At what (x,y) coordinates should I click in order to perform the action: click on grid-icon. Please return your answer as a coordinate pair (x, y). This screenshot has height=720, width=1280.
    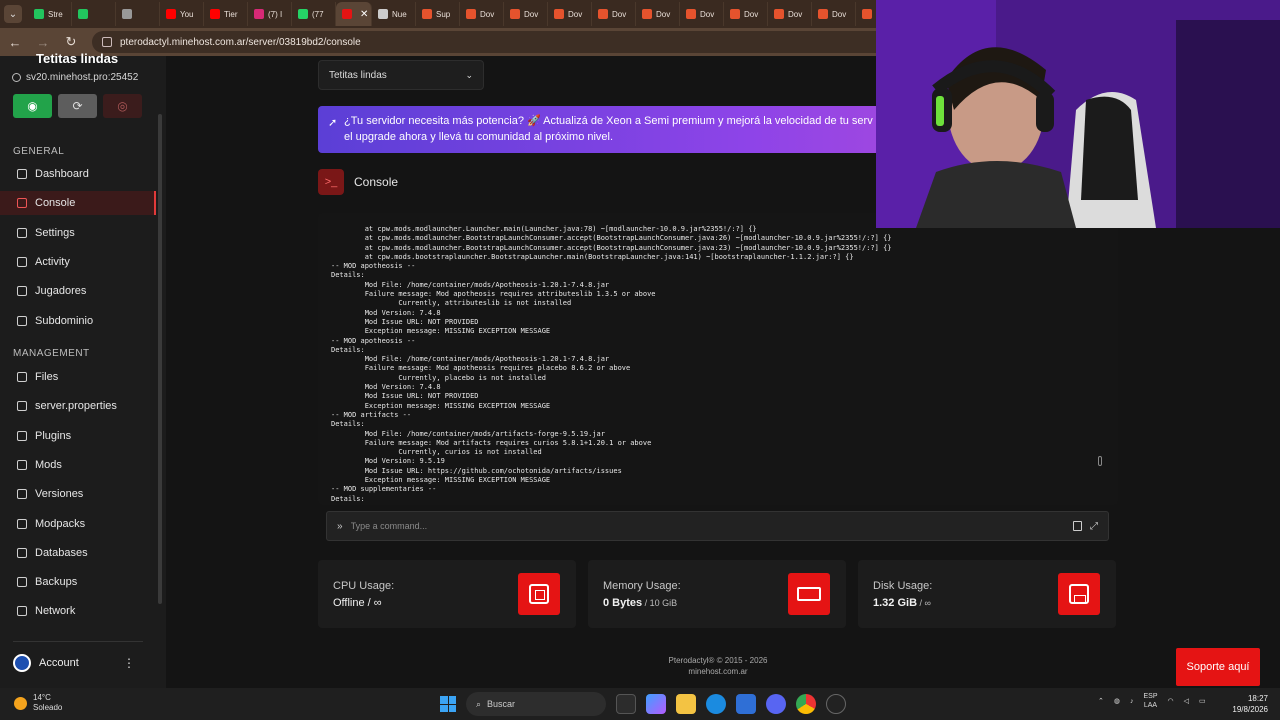
    Looking at the image, I should click on (22, 174).